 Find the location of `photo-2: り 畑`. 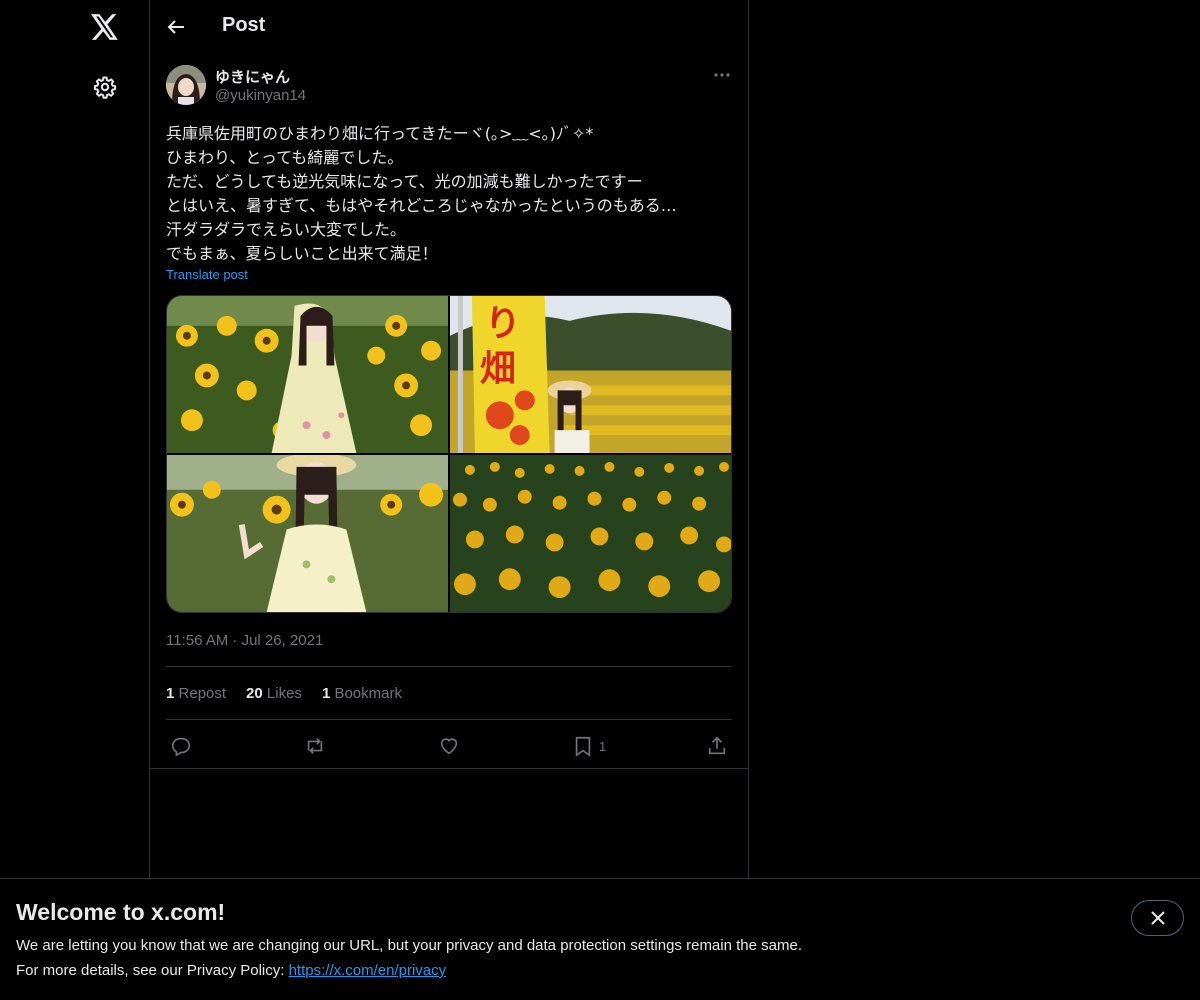

photo-2: り 畑 is located at coordinates (590, 374).